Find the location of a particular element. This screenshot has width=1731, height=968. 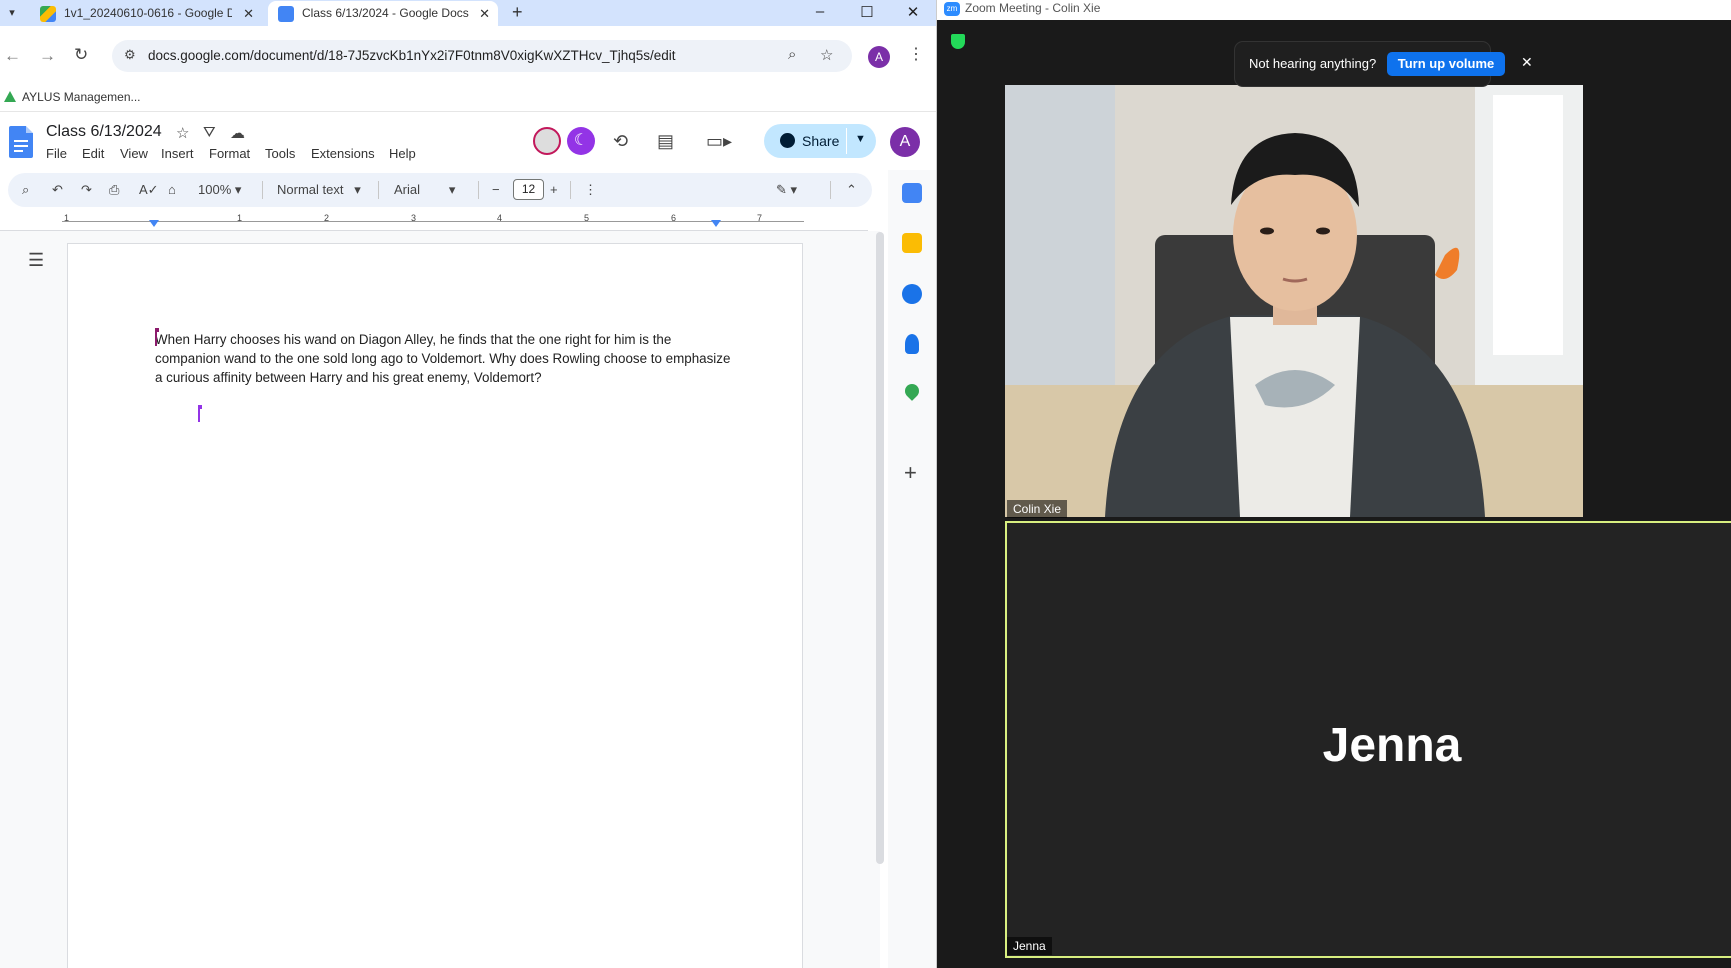

google-drive-icon is located at coordinates (48, 14).